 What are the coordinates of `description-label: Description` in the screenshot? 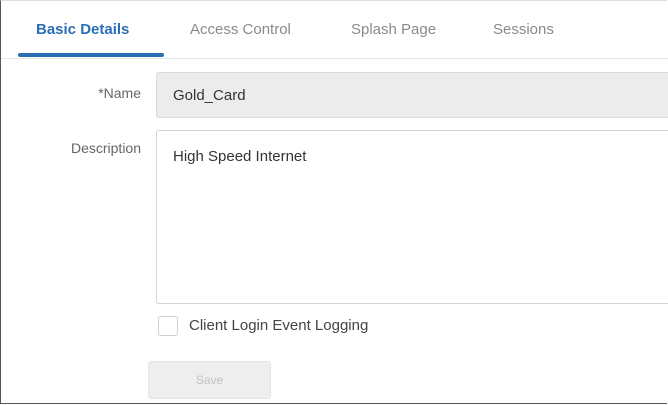 It's located at (105, 148).